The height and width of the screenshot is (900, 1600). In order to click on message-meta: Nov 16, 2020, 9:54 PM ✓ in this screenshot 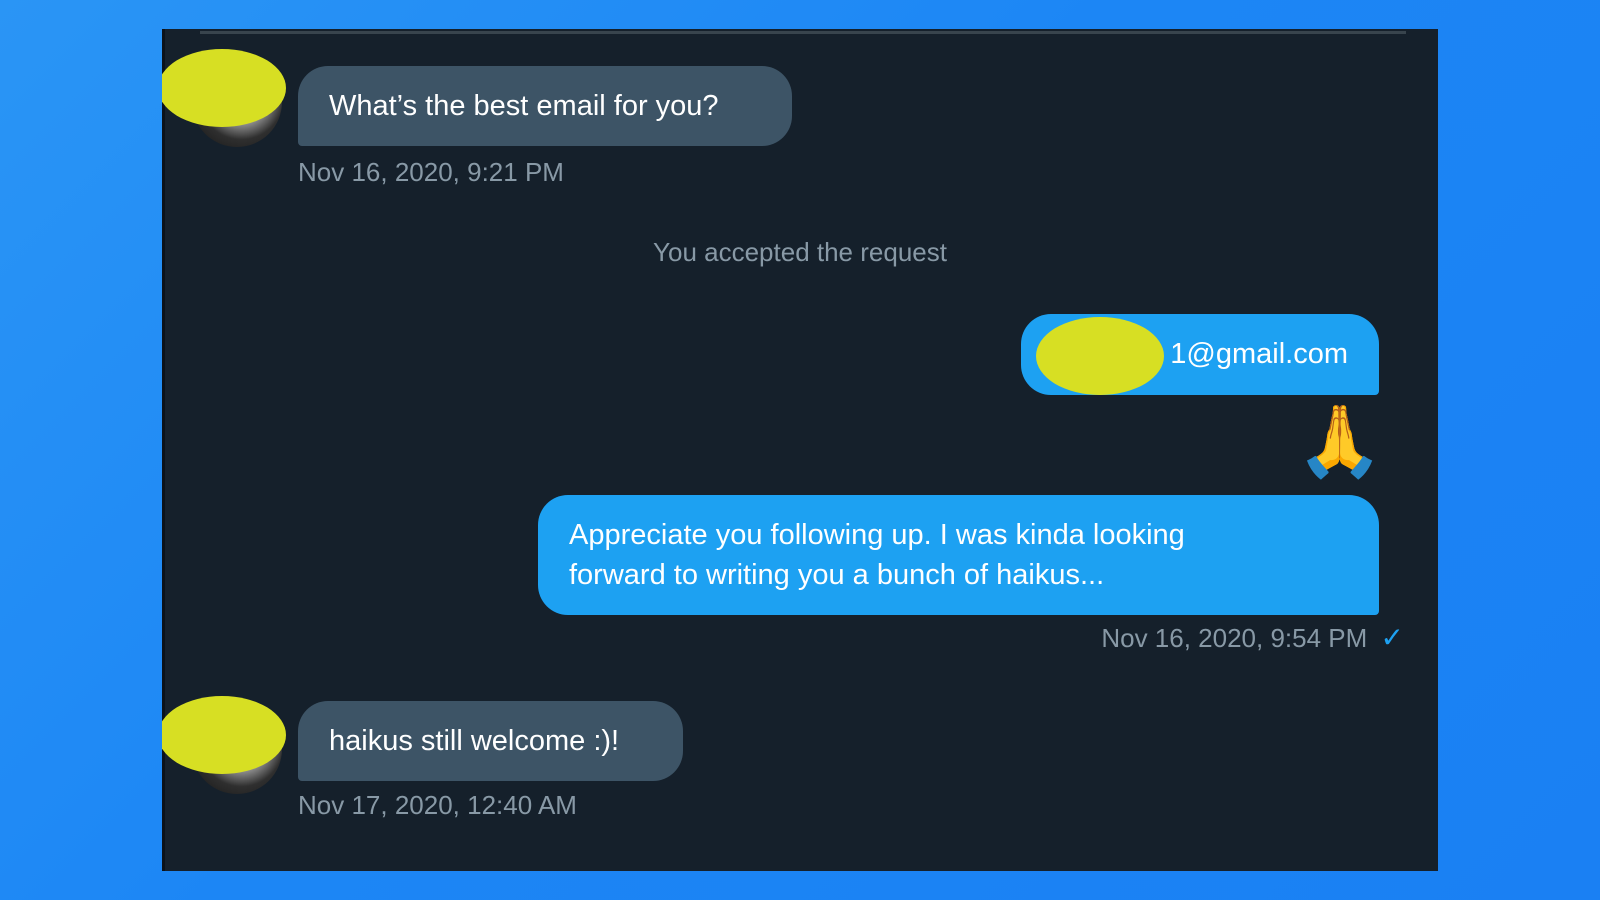, I will do `click(1252, 638)`.